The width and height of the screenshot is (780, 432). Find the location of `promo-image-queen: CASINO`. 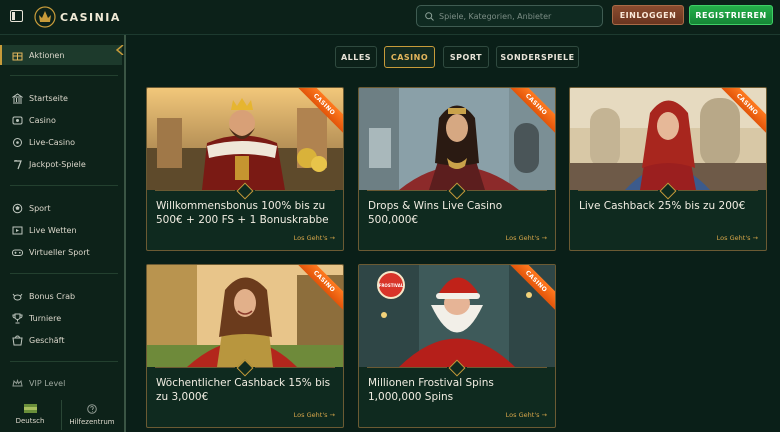

promo-image-queen: CASINO is located at coordinates (457, 139).